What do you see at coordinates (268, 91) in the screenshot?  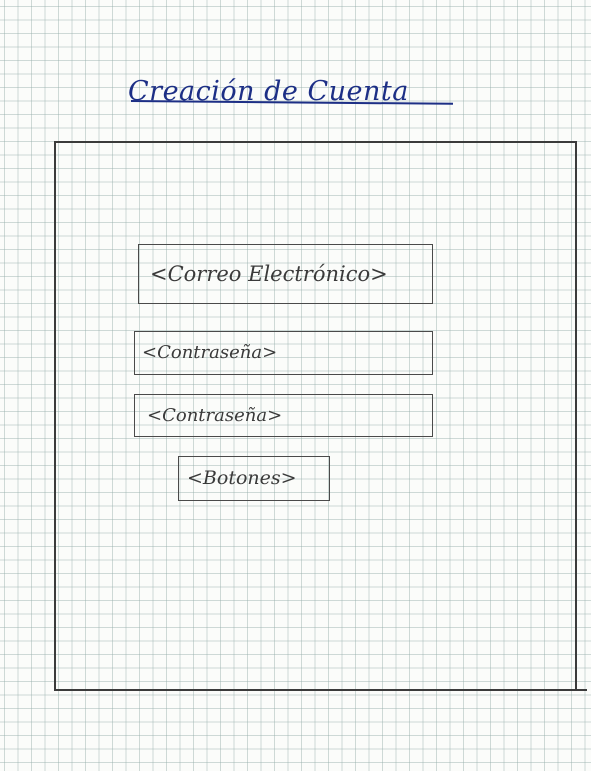 I see `page-title: Creación de Cuenta` at bounding box center [268, 91].